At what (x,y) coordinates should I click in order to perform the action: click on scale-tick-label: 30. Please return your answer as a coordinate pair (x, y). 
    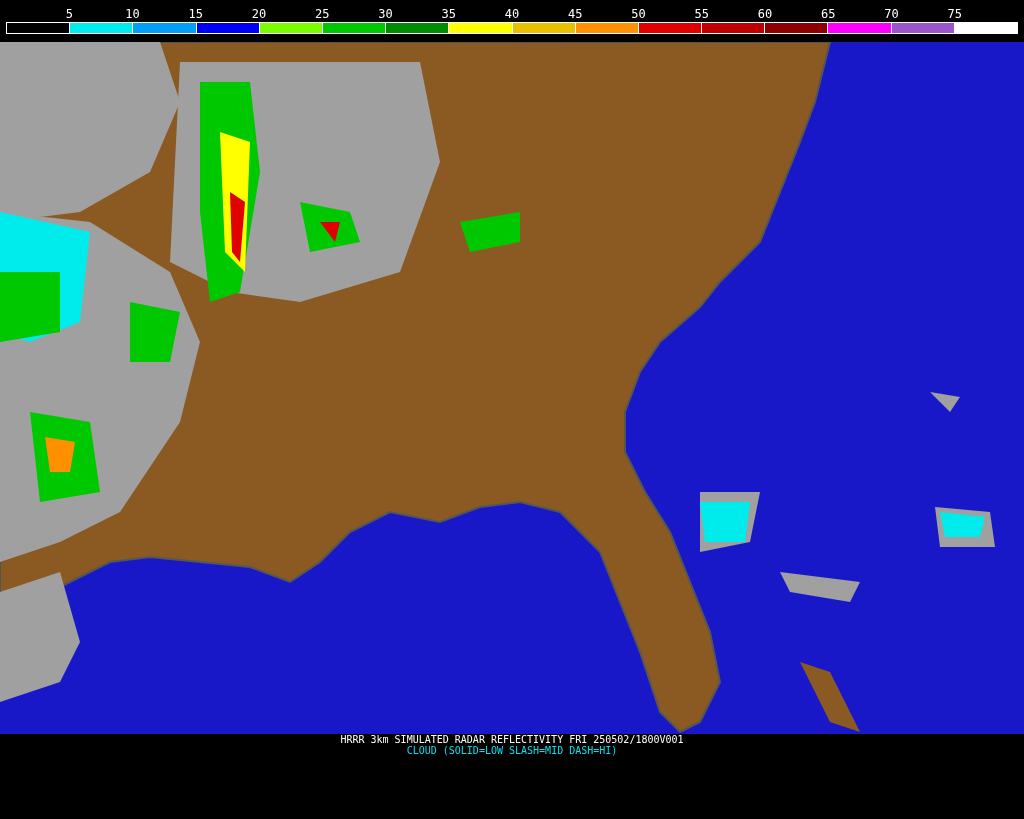
    Looking at the image, I should click on (385, 14).